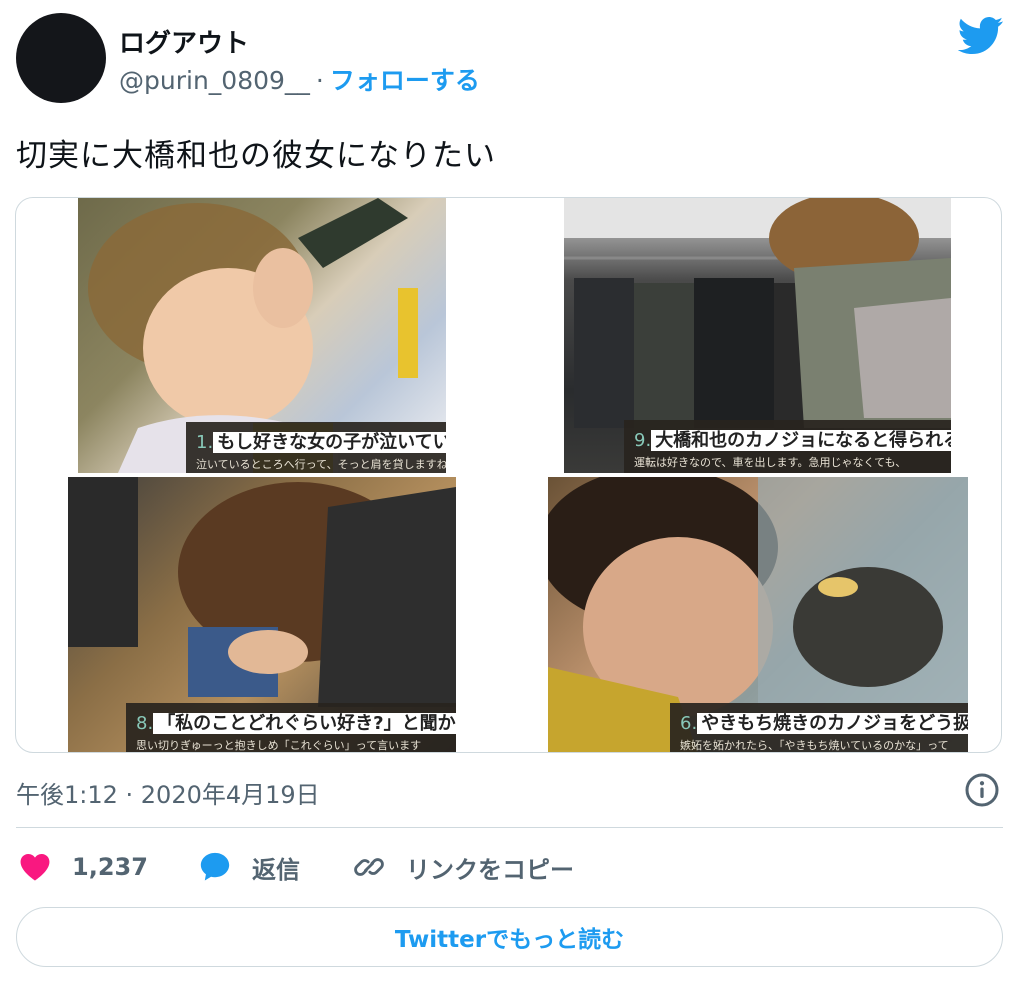 The height and width of the screenshot is (993, 1024). Describe the element at coordinates (814, 745) in the screenshot. I see `photo-4-subtext: 嫉妬を妬かれたら、「やきもち焼いているのかな」って` at that location.